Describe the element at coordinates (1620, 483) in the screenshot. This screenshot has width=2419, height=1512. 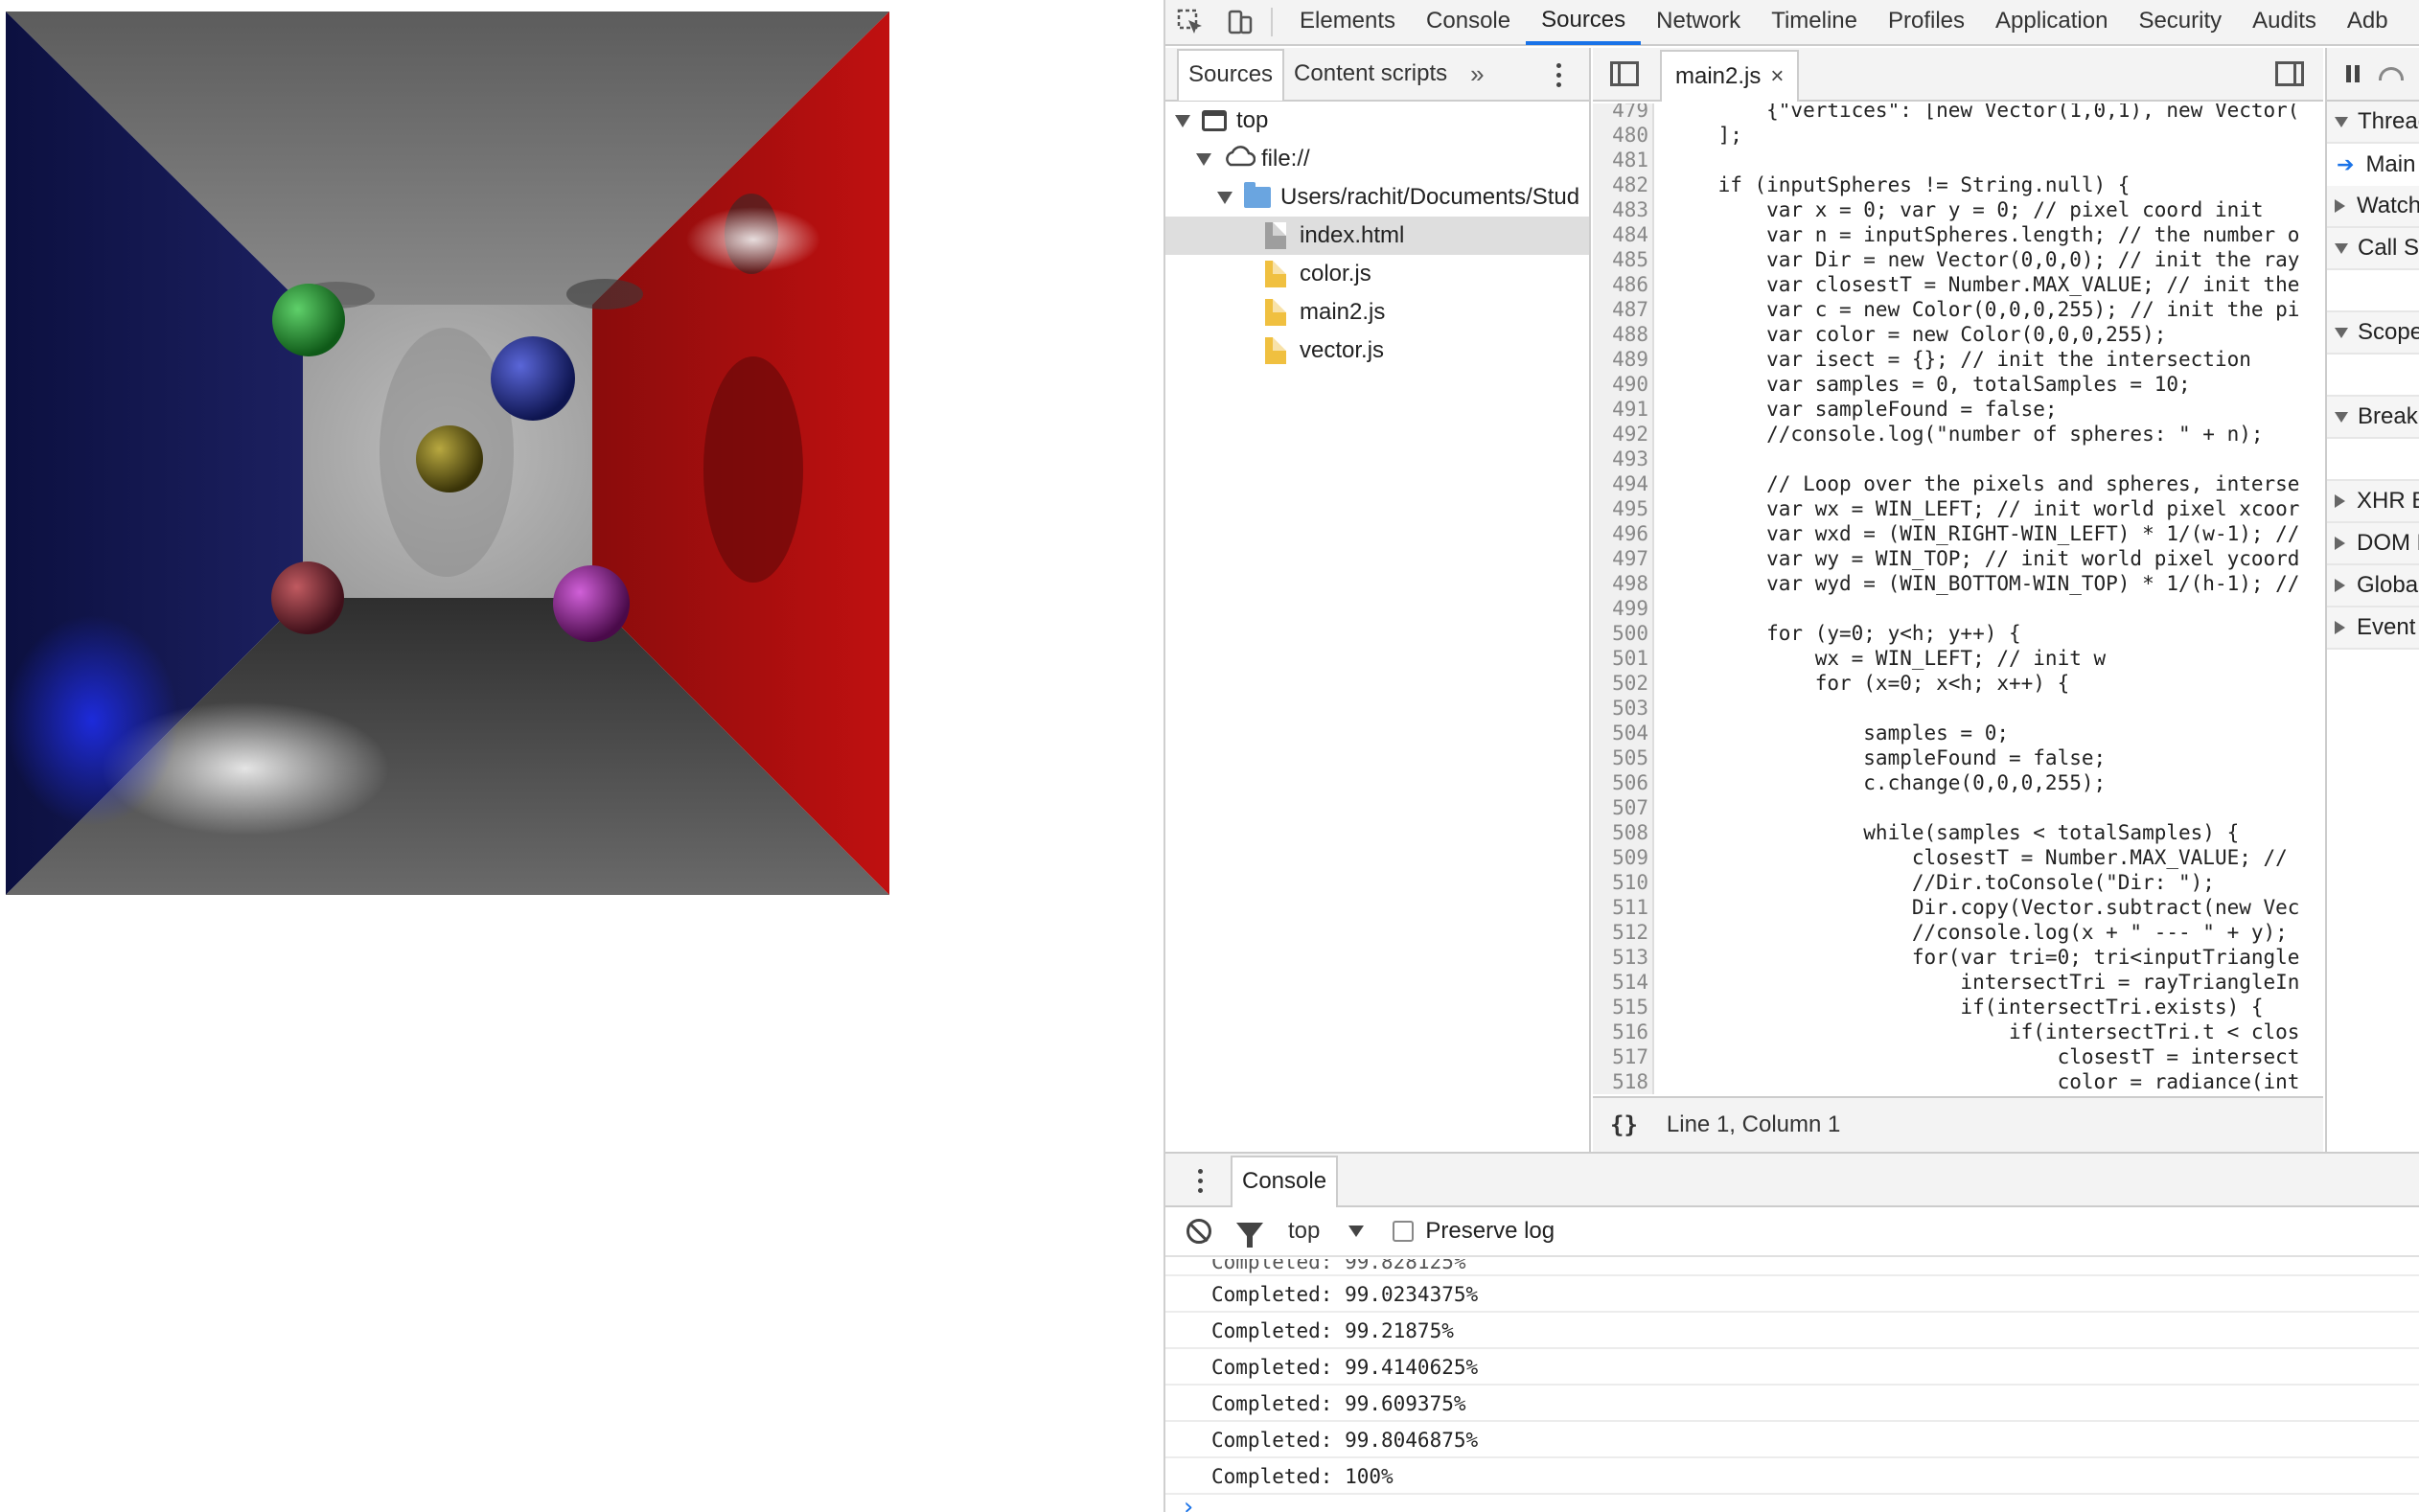
I see `line-number: 494` at that location.